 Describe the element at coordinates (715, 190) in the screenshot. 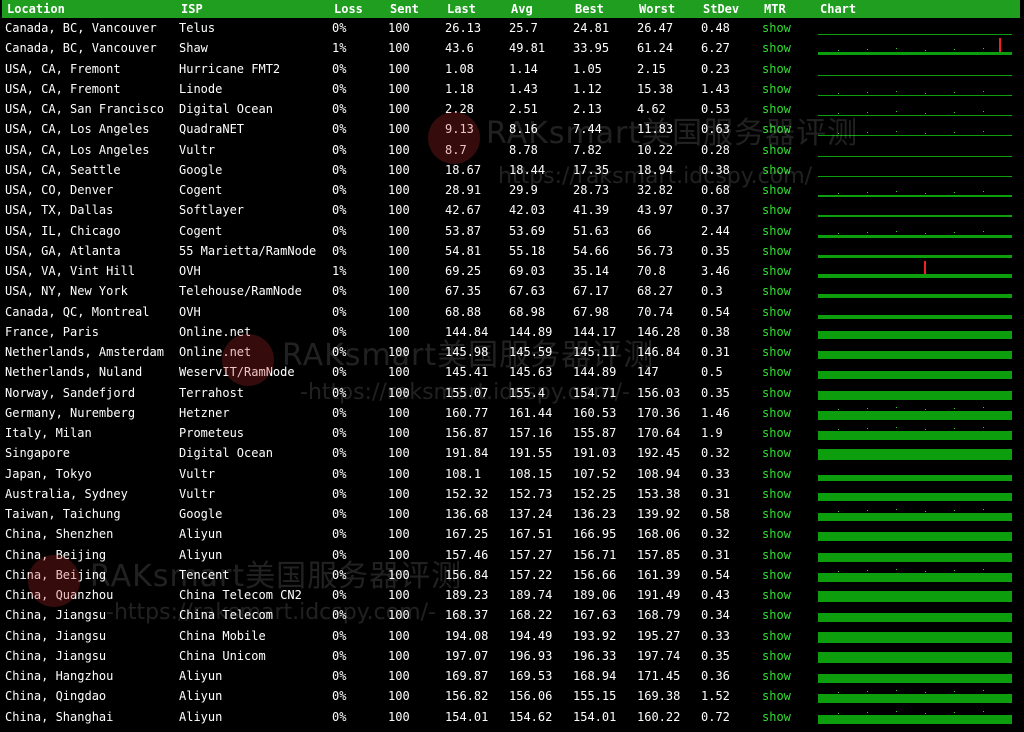

I see `stdev-cell: 0.68` at that location.